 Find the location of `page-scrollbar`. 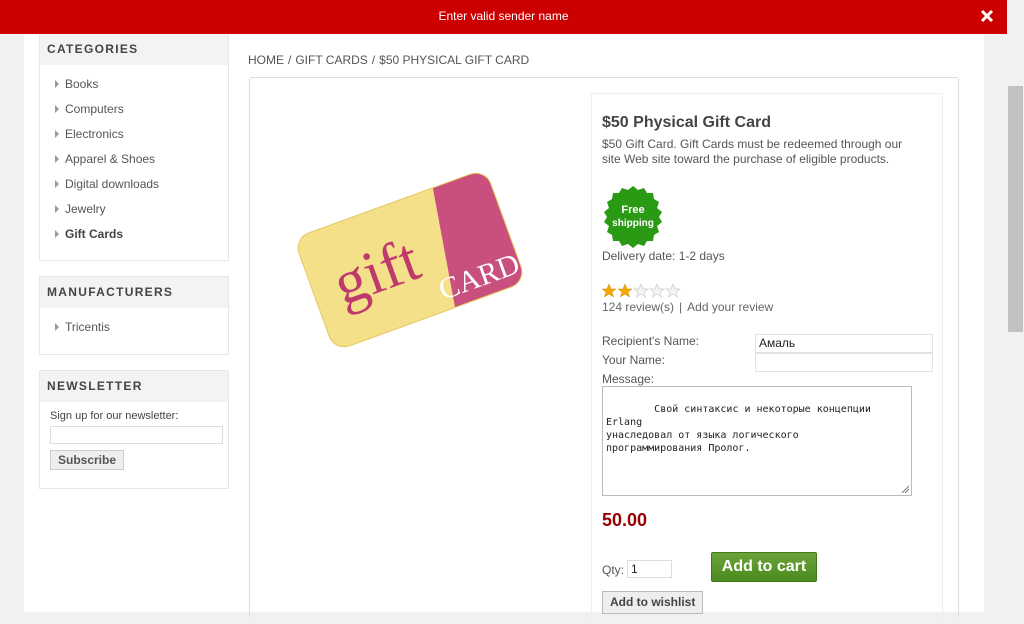

page-scrollbar is located at coordinates (1015, 323).